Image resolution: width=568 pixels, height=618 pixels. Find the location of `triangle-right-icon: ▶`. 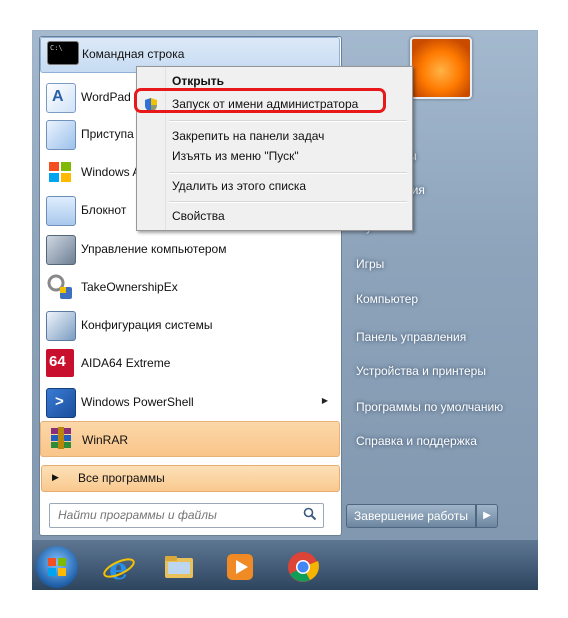

triangle-right-icon: ▶ is located at coordinates (55, 477).